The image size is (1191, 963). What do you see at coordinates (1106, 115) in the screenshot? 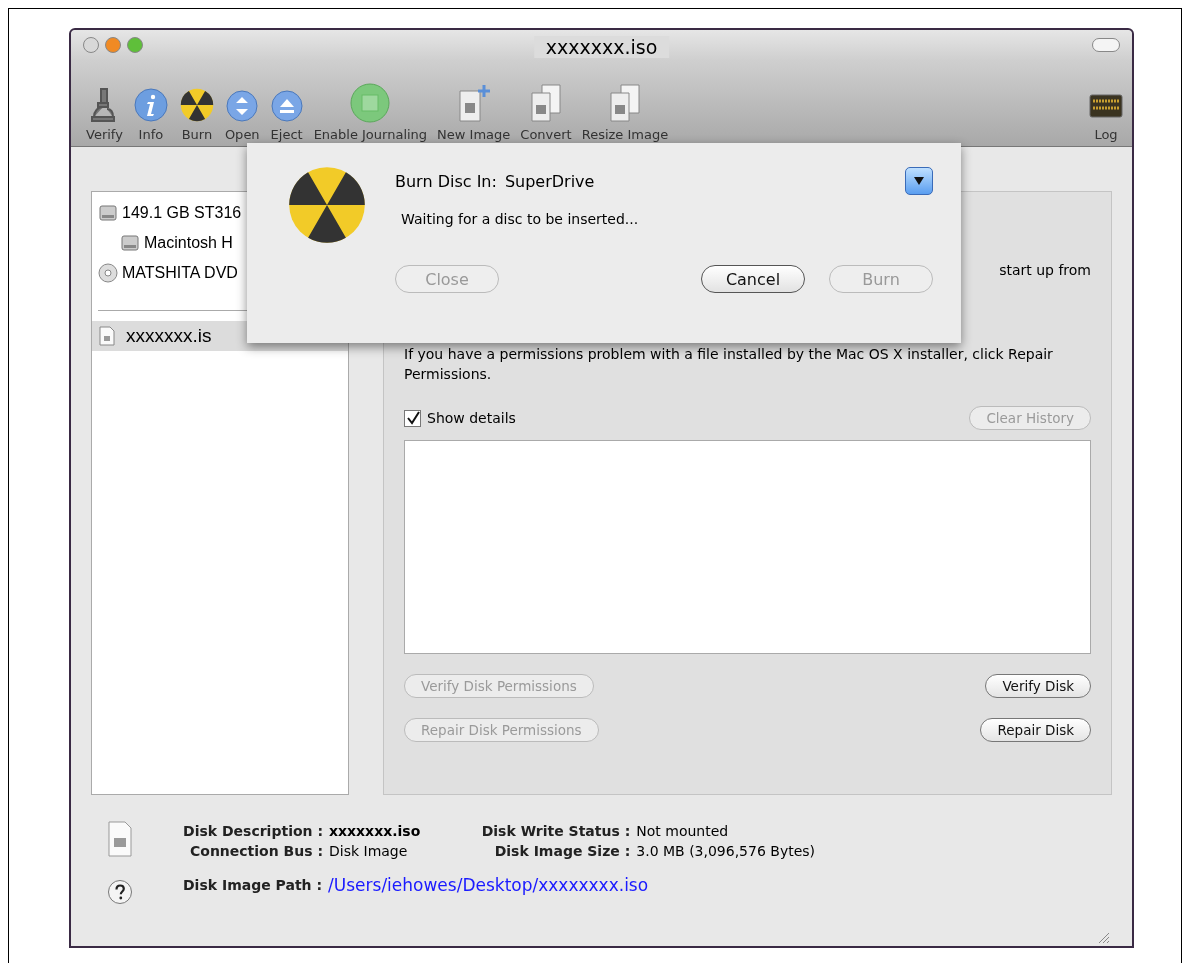
I see `toolbar-button: Log` at bounding box center [1106, 115].